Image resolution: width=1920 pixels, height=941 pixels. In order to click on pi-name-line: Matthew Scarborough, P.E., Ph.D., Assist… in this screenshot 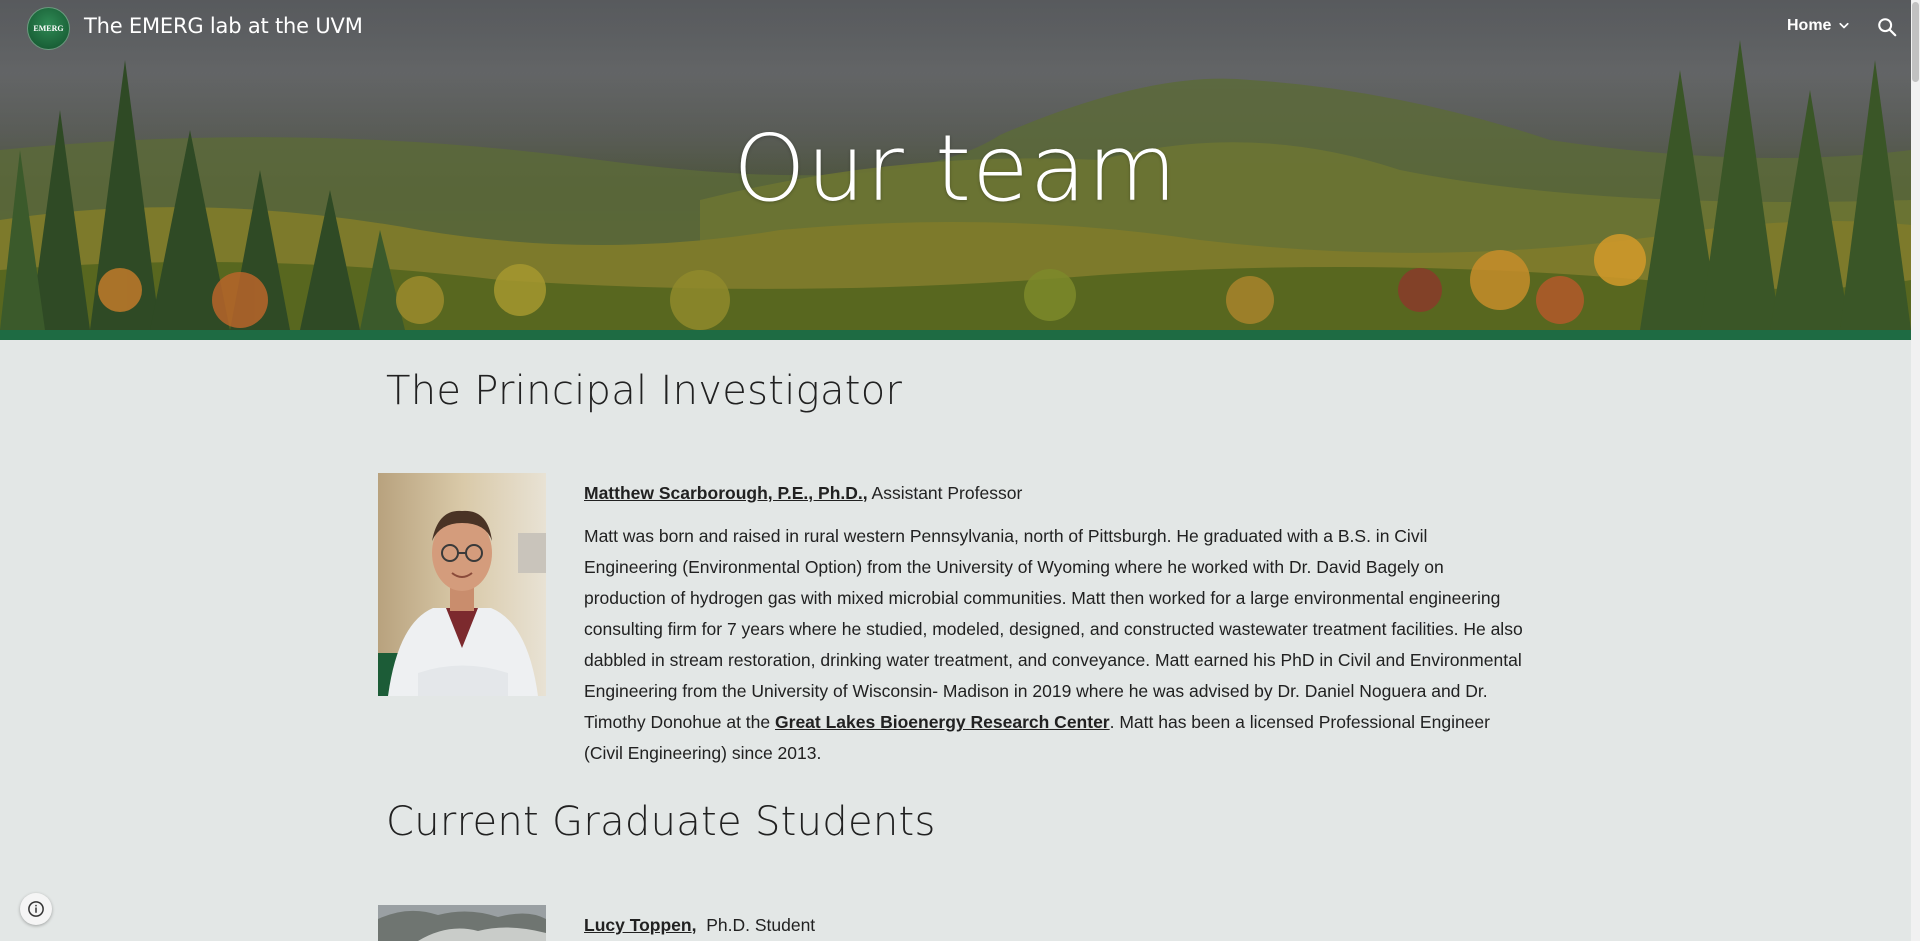, I will do `click(803, 493)`.